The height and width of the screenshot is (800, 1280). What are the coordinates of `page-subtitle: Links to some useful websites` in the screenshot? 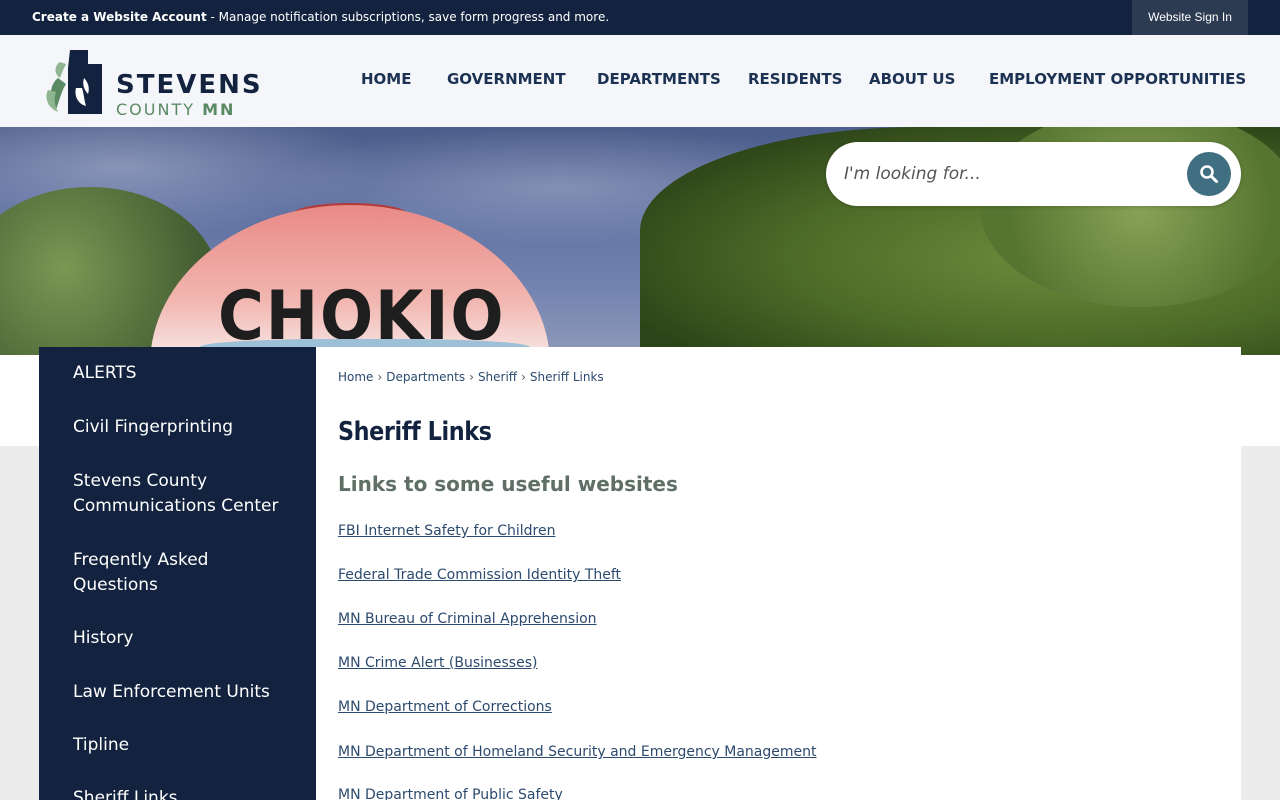 It's located at (508, 484).